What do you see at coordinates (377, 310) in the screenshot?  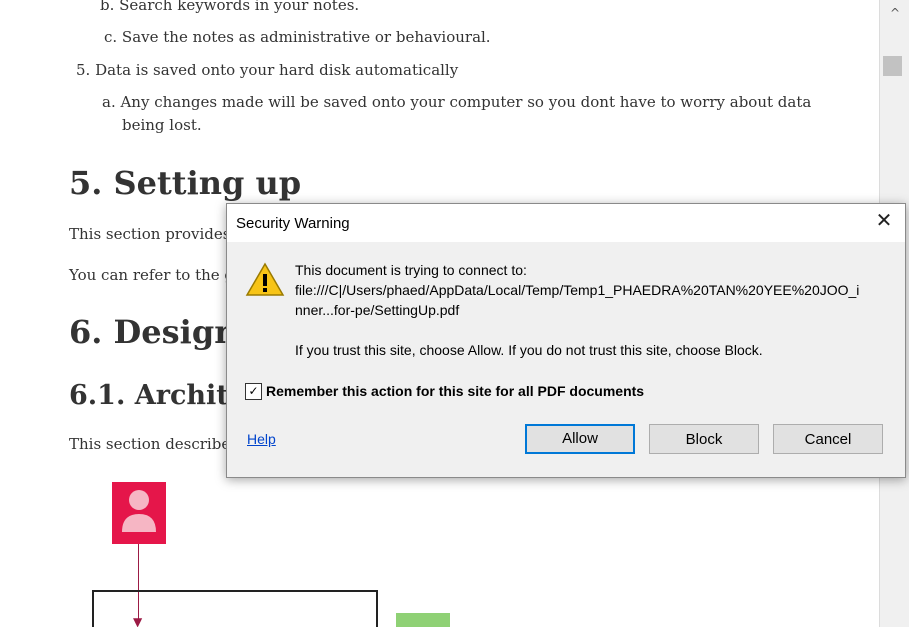 I see `message-url-continuation: nner...for-pe/SettingUp.pdf` at bounding box center [377, 310].